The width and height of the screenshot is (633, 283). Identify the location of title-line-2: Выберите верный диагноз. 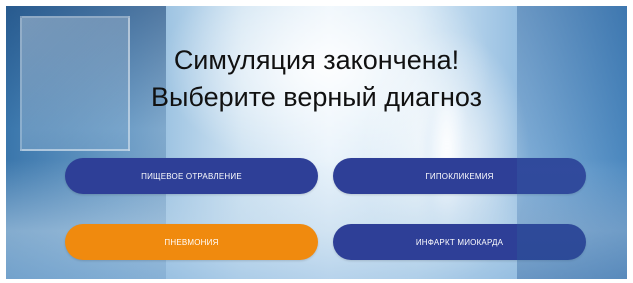
(316, 97).